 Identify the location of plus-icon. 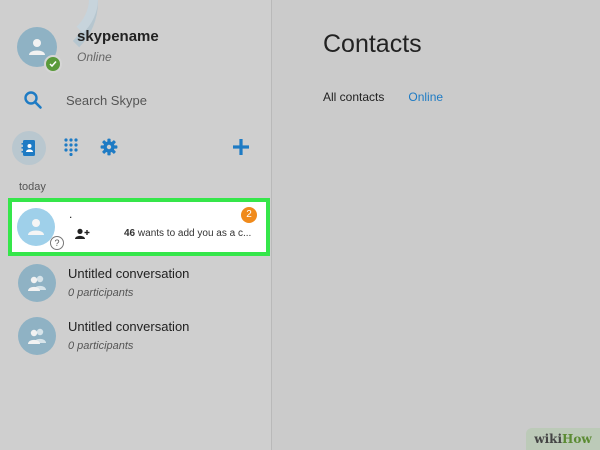
(241, 147).